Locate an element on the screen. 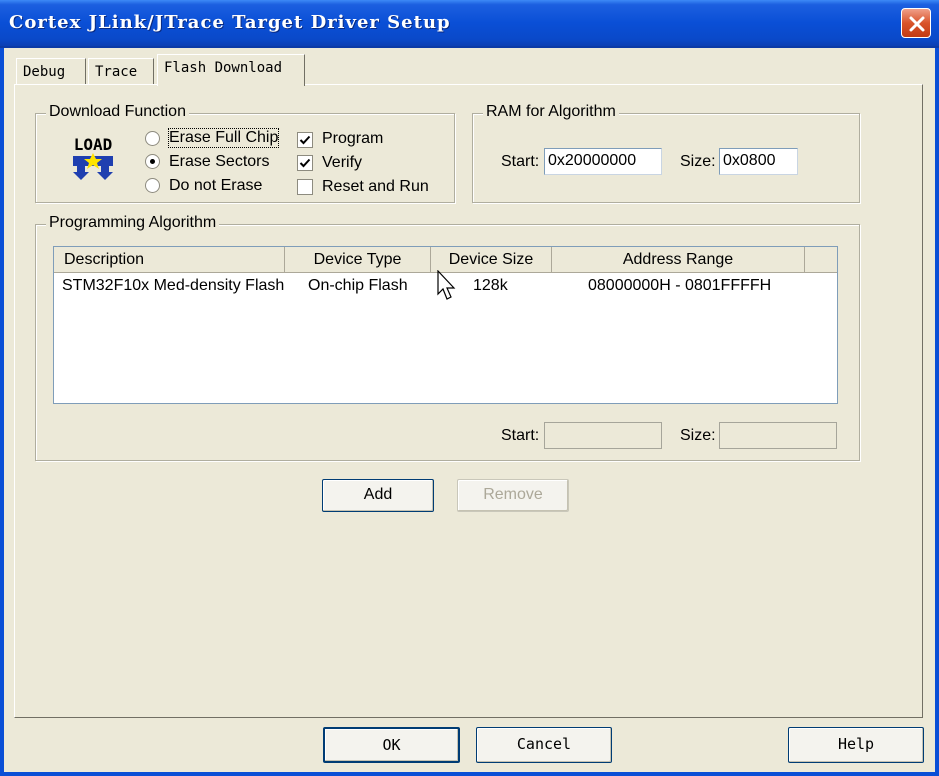  algorithm-size-label: Size: is located at coordinates (698, 435).